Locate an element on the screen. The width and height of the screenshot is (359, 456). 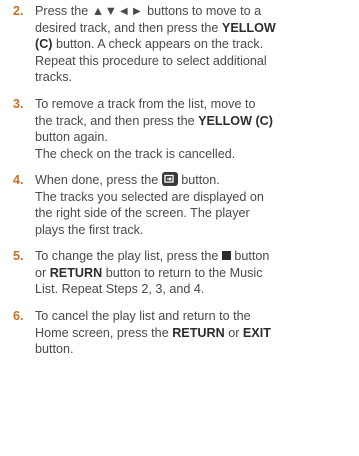
text: Home screen, press the is located at coordinates (102, 332).